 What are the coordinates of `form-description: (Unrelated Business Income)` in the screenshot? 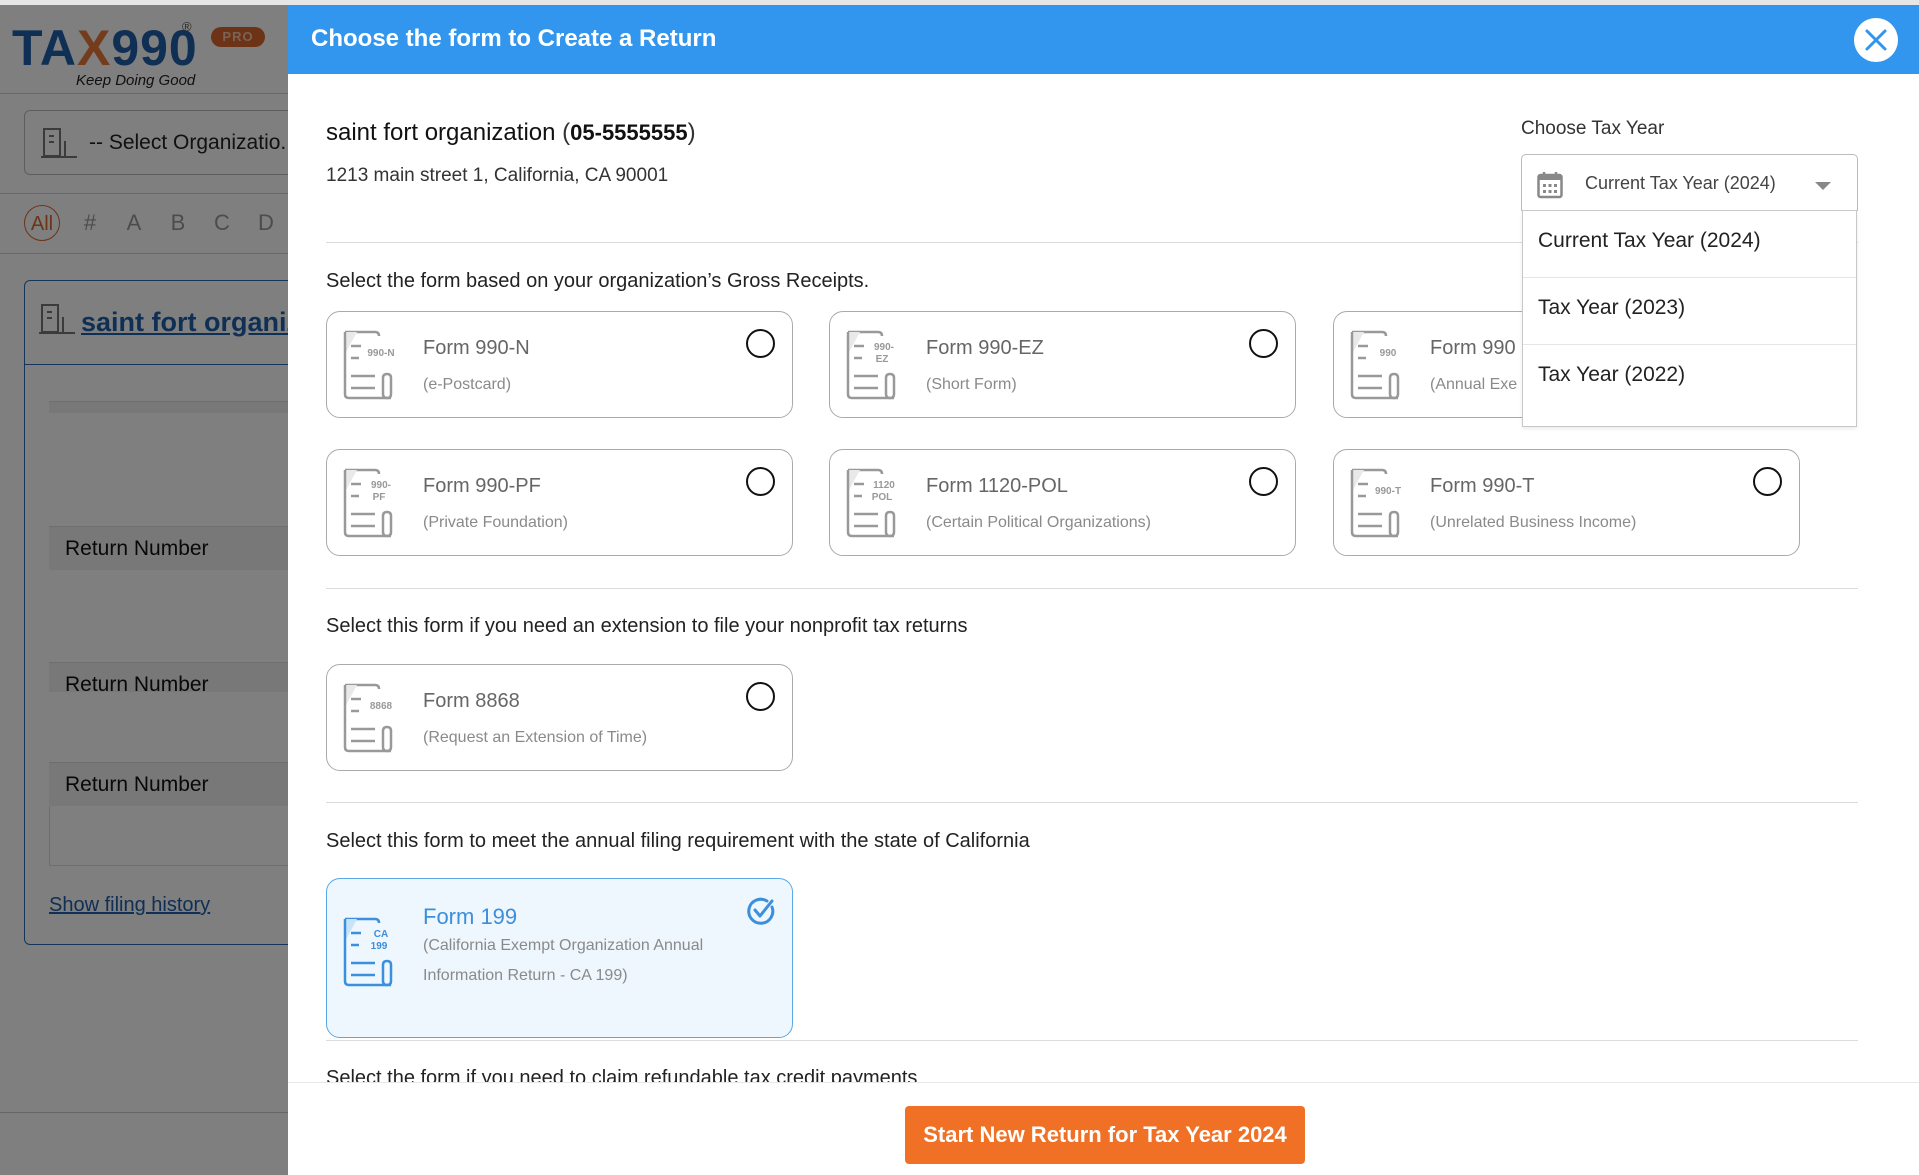 It's located at (1533, 522).